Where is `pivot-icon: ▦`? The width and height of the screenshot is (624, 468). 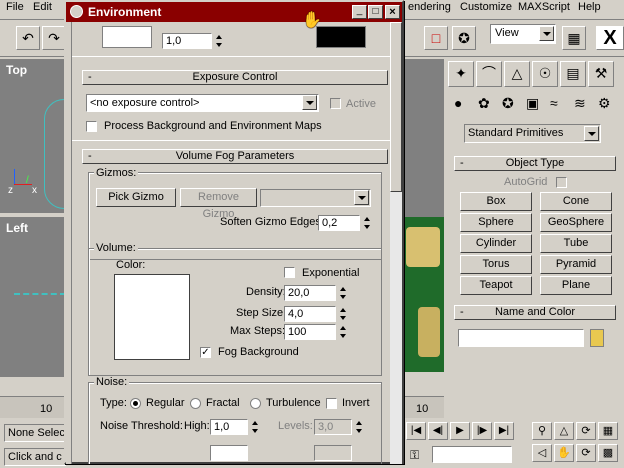 pivot-icon: ▦ is located at coordinates (574, 38).